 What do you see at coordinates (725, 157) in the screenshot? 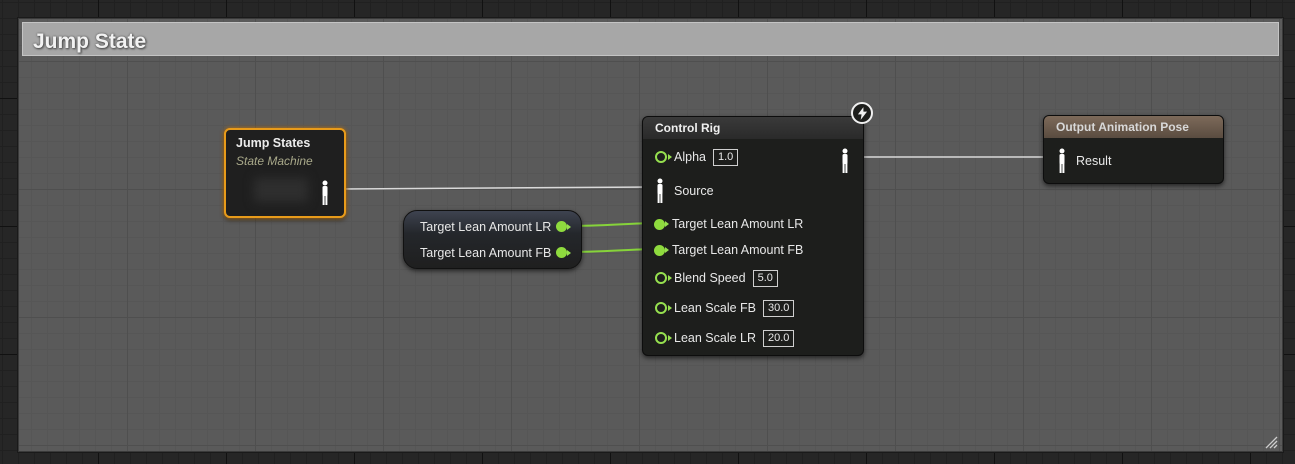
I see `alpha-value-field: 1.0` at bounding box center [725, 157].